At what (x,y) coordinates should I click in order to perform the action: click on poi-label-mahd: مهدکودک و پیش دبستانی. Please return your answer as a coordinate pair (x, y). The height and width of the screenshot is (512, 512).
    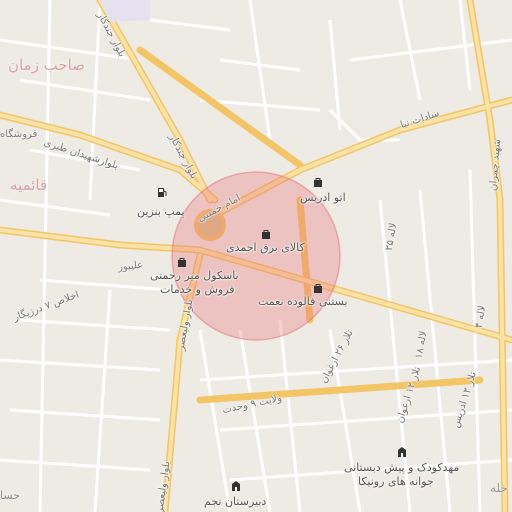
    Looking at the image, I should click on (401, 467).